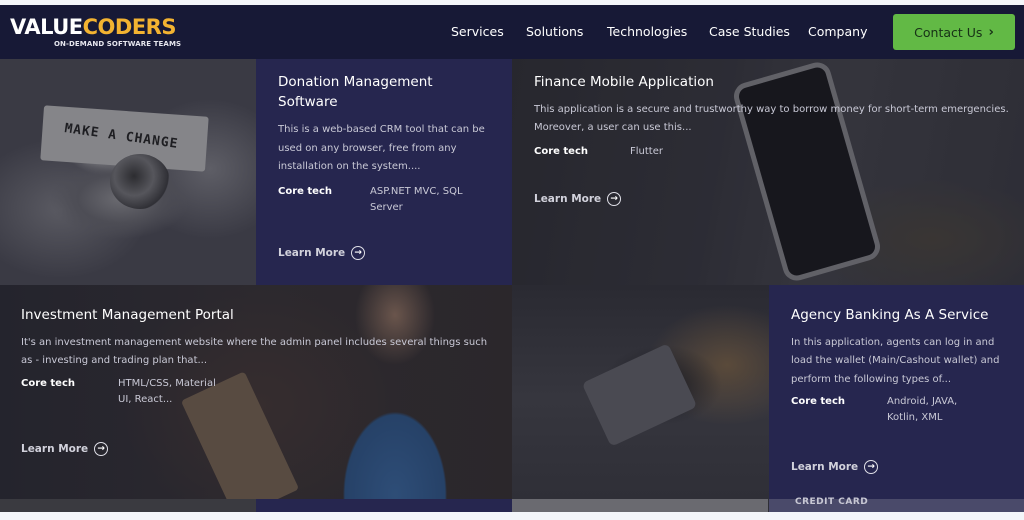 This screenshot has height=520, width=1024. I want to click on next-tile-image: CREDIT CARD, so click(896, 504).